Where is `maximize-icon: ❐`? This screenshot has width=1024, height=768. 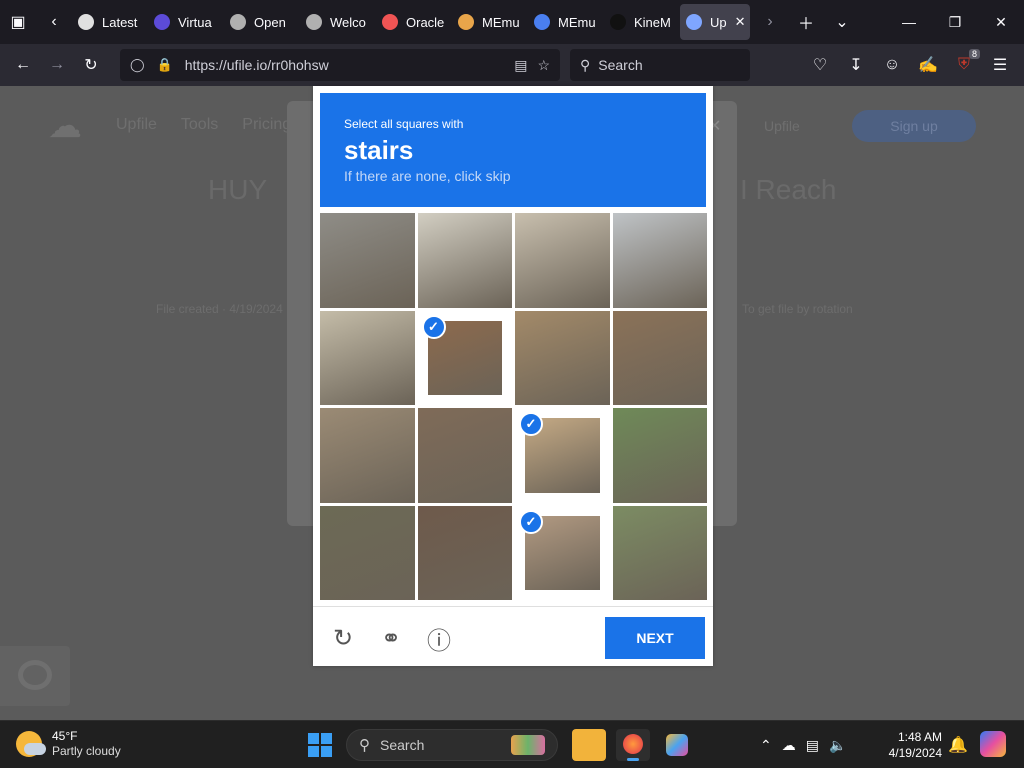
maximize-icon: ❐ is located at coordinates (955, 22).